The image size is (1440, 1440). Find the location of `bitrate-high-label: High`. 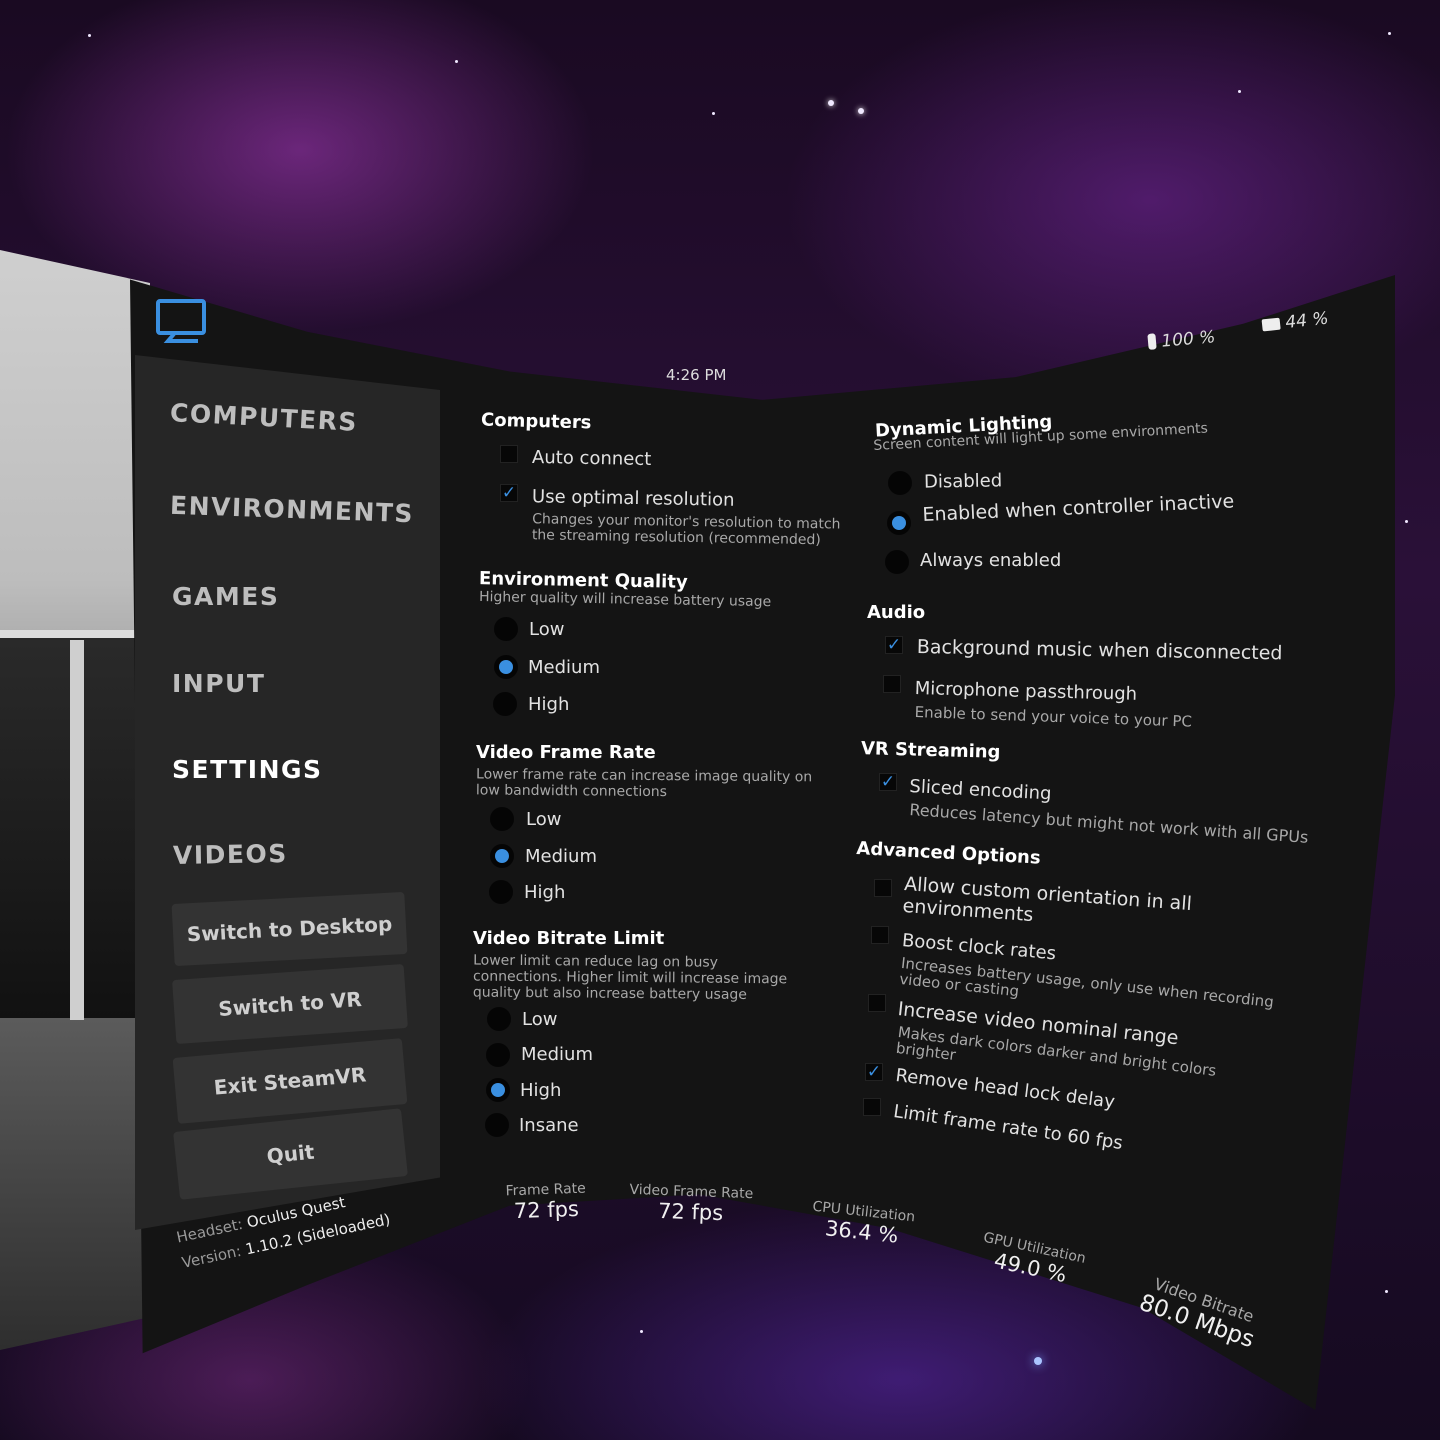

bitrate-high-label: High is located at coordinates (541, 1090).